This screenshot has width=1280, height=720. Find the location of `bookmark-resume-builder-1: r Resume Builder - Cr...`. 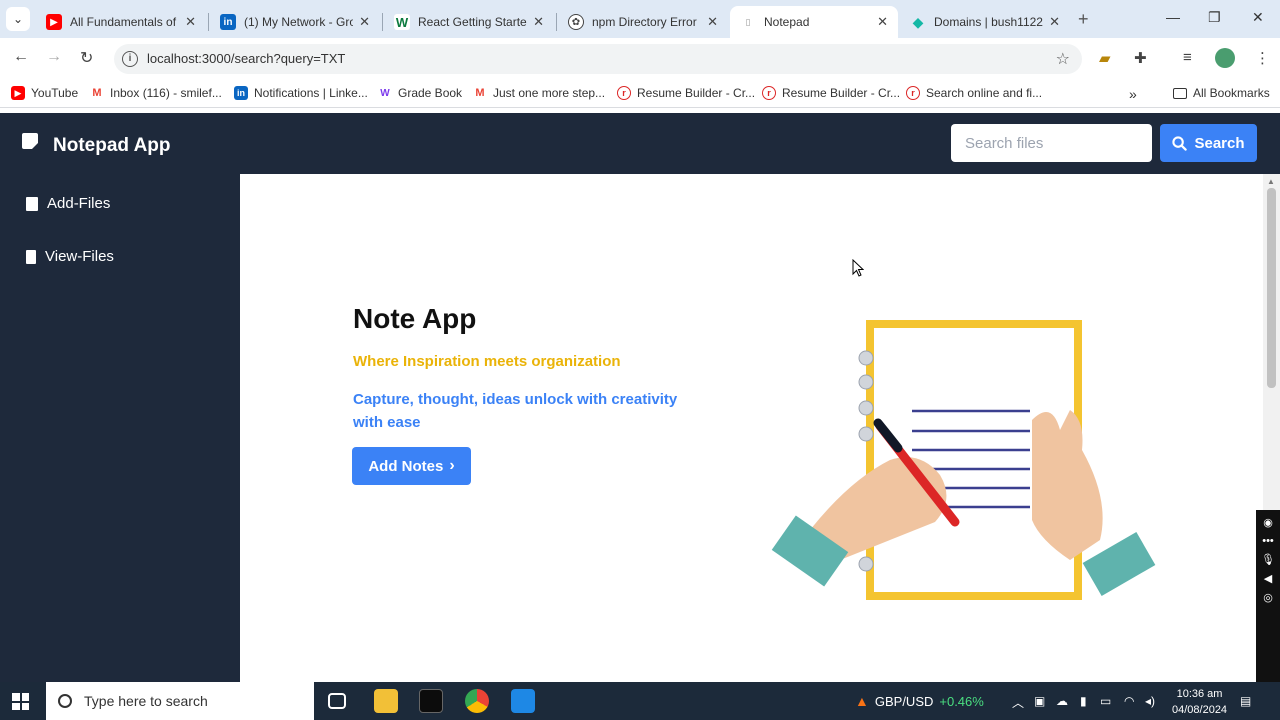

bookmark-resume-builder-1: r Resume Builder - Cr... is located at coordinates (686, 93).